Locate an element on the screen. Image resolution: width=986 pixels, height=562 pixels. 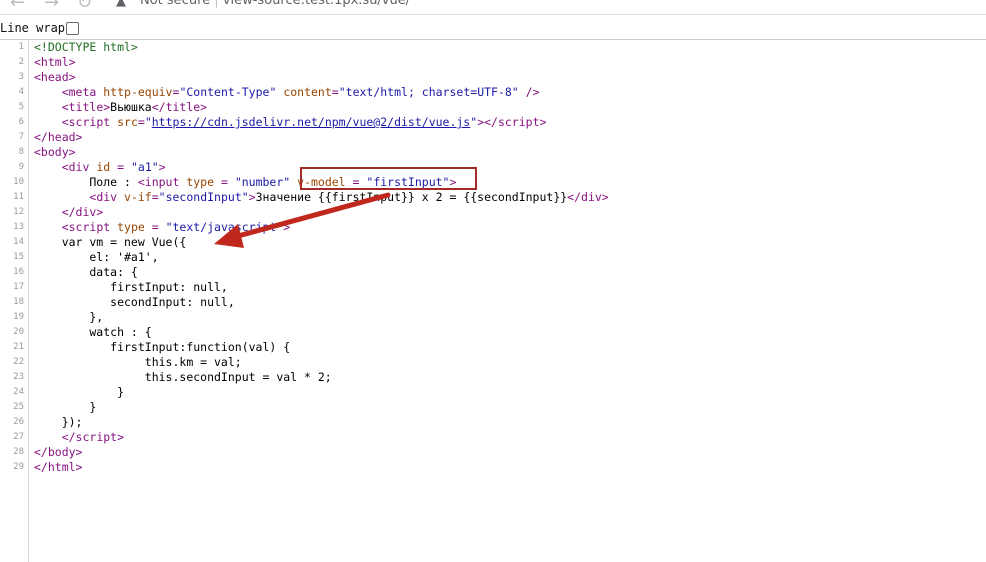
arrow-shaft is located at coordinates (313, 215).